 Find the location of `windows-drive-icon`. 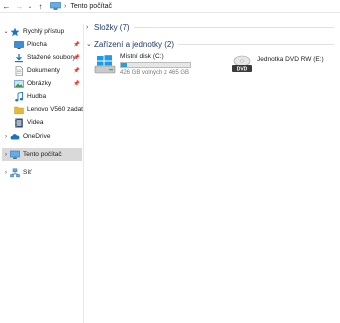

windows-drive-icon is located at coordinates (105, 64).